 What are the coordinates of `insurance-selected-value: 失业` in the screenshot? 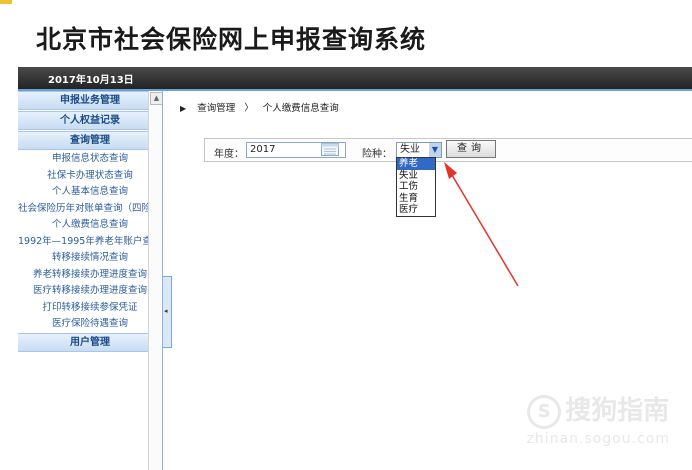 It's located at (410, 149).